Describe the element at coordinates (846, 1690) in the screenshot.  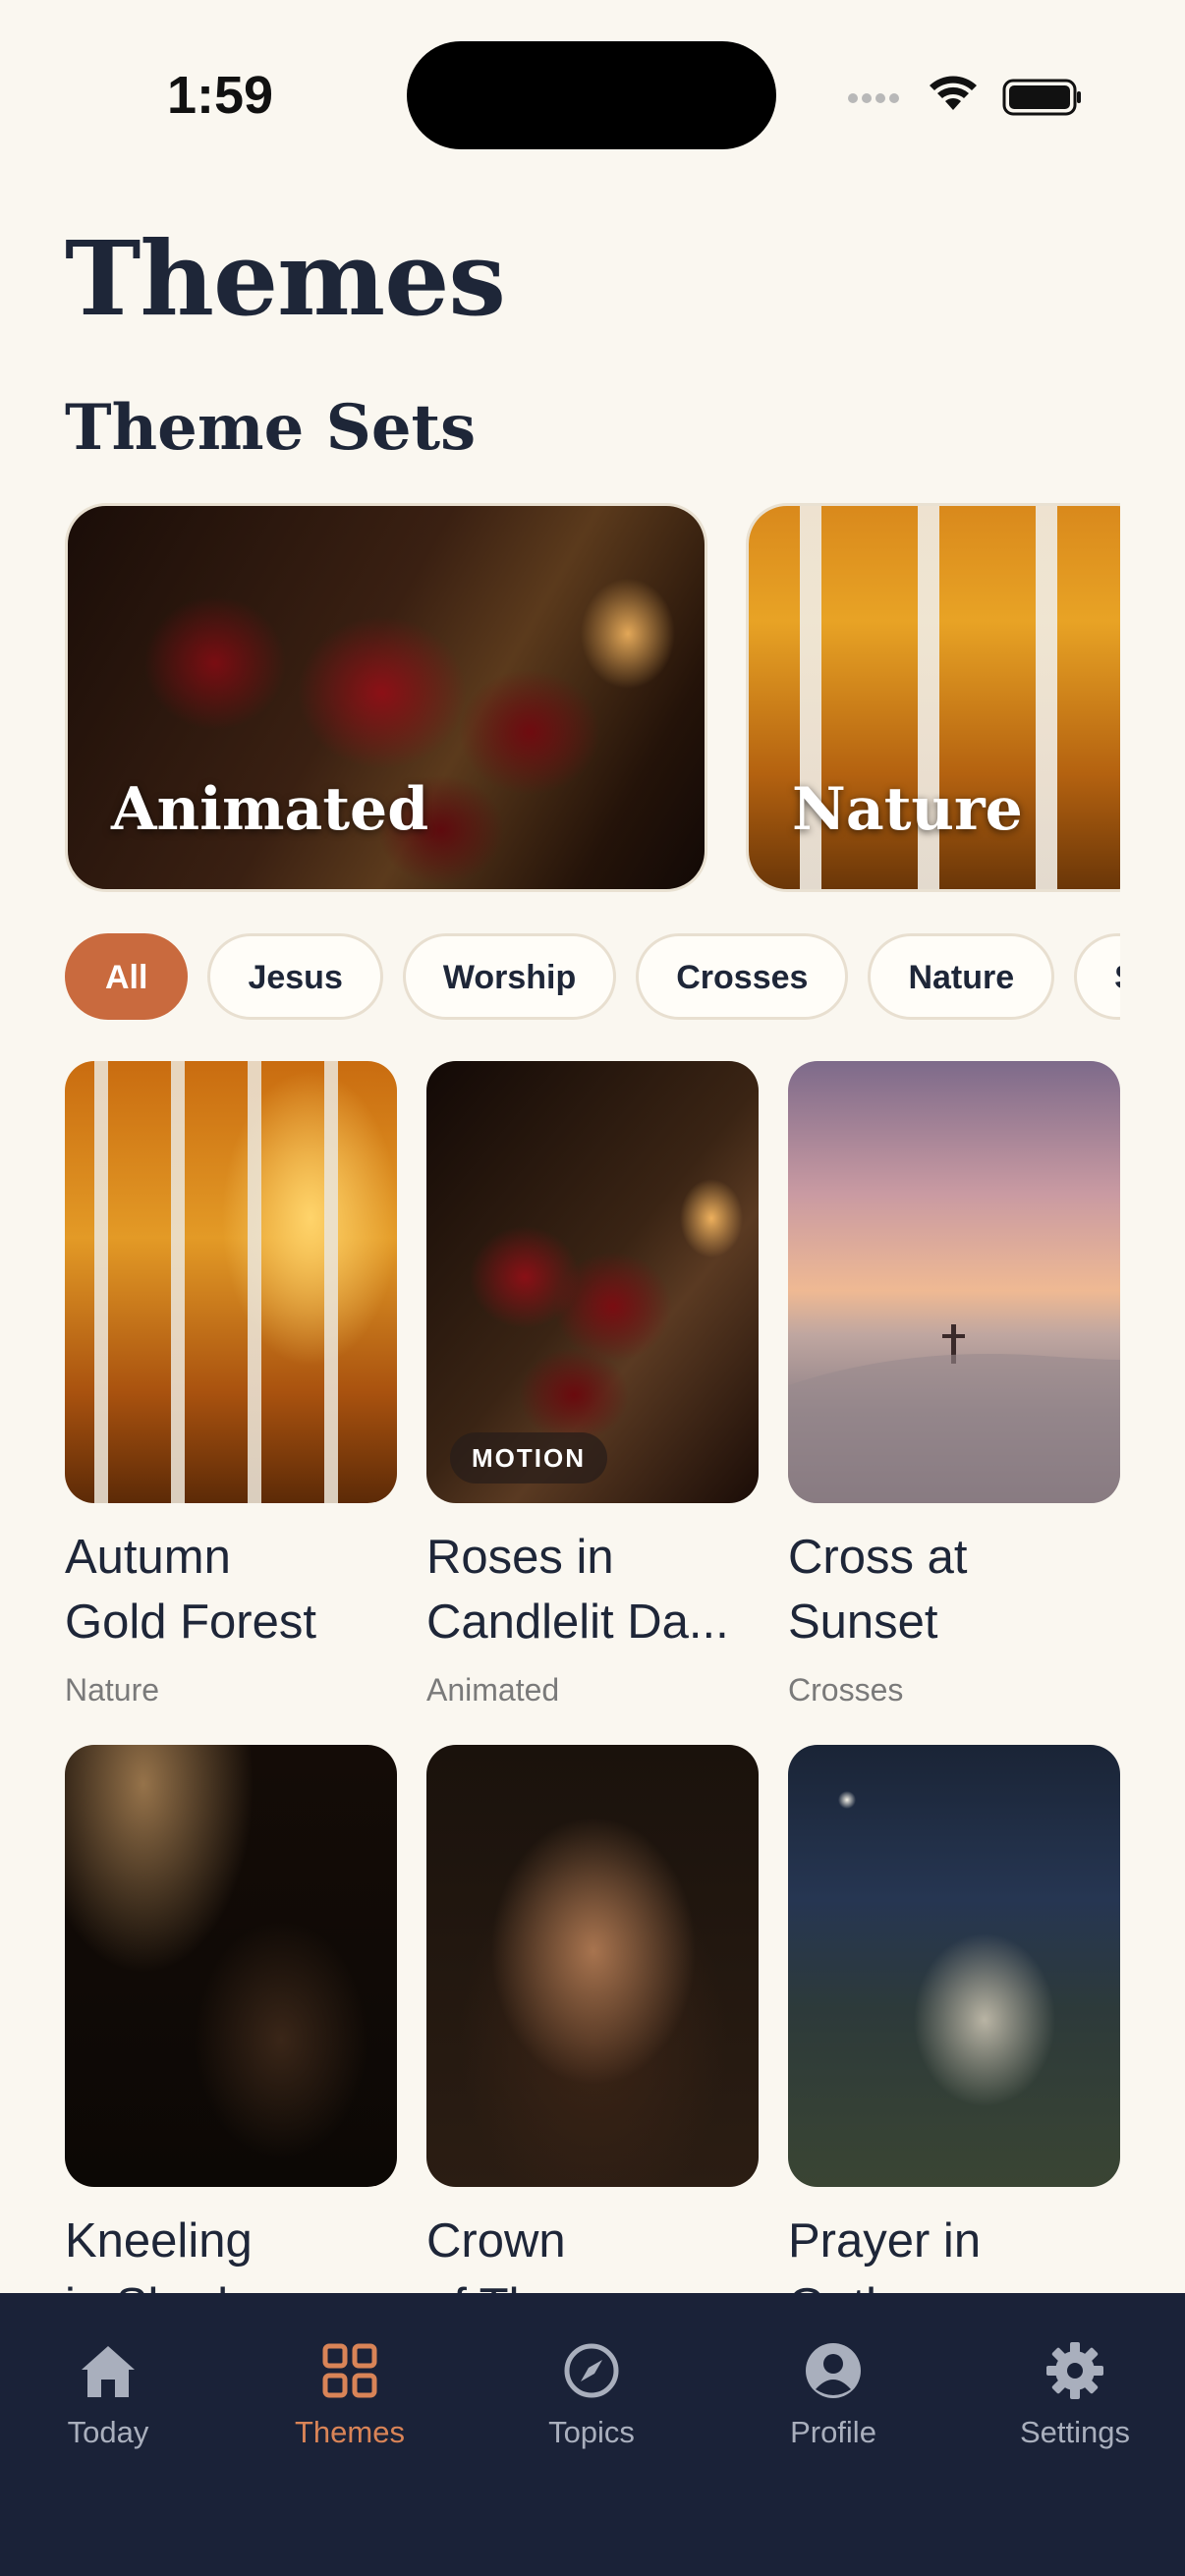
I see `theme-category: Crosses` at that location.